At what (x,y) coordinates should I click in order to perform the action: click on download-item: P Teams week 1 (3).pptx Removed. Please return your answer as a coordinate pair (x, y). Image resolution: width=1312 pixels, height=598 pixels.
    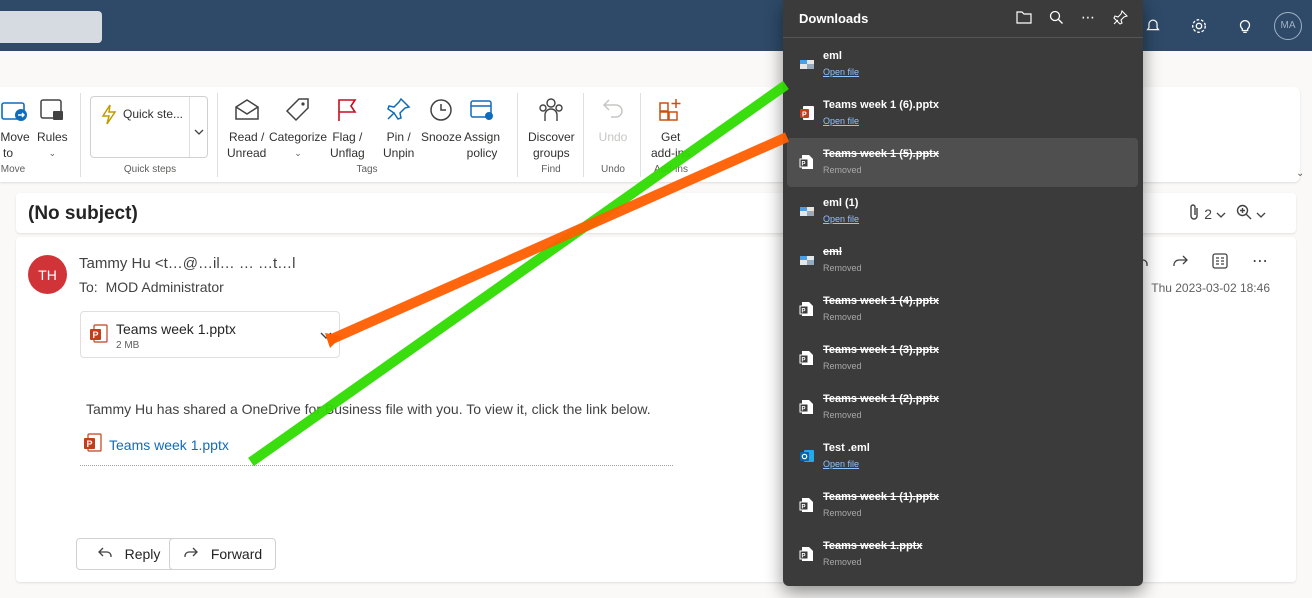
    Looking at the image, I should click on (962, 358).